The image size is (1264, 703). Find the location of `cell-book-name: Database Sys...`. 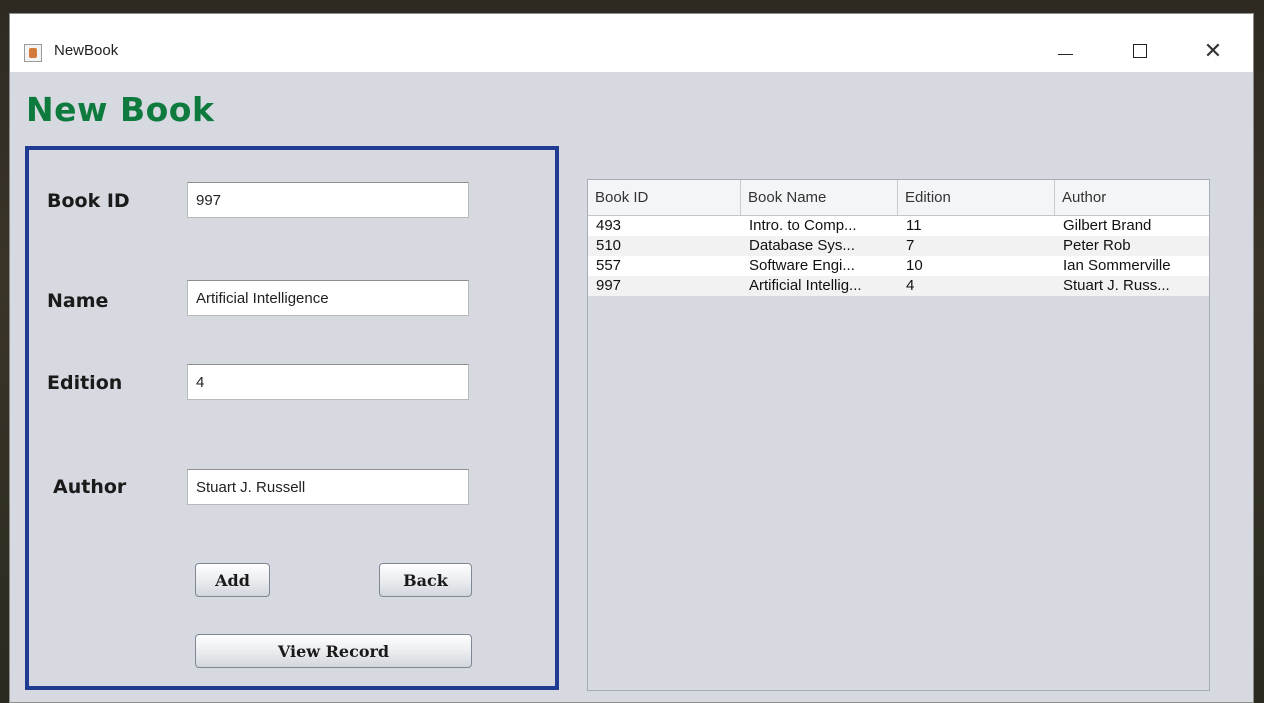

cell-book-name: Database Sys... is located at coordinates (802, 245).